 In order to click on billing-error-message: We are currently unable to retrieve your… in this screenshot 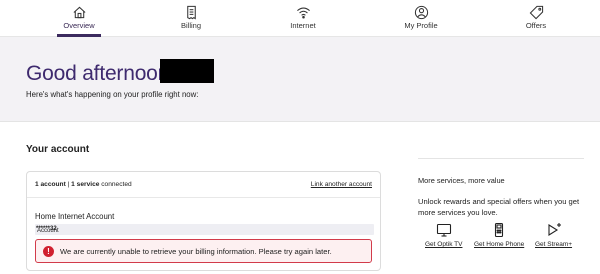, I will do `click(196, 251)`.